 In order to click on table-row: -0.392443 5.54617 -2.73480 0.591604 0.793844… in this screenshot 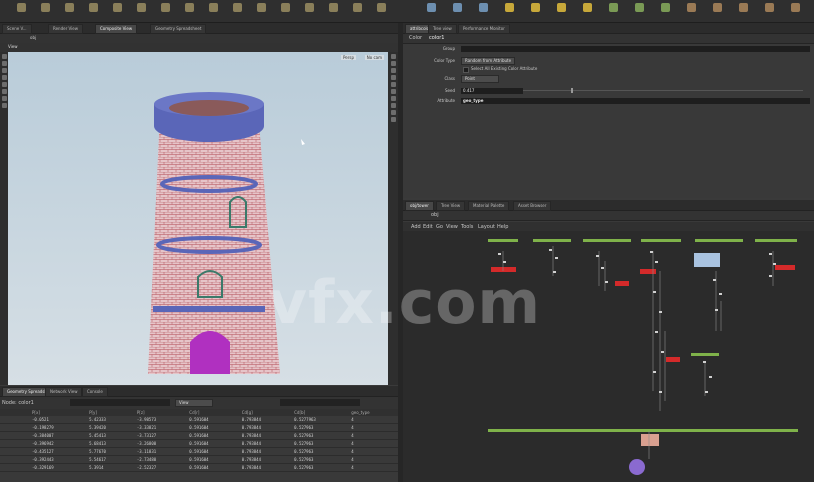, I will do `click(199, 459)`.